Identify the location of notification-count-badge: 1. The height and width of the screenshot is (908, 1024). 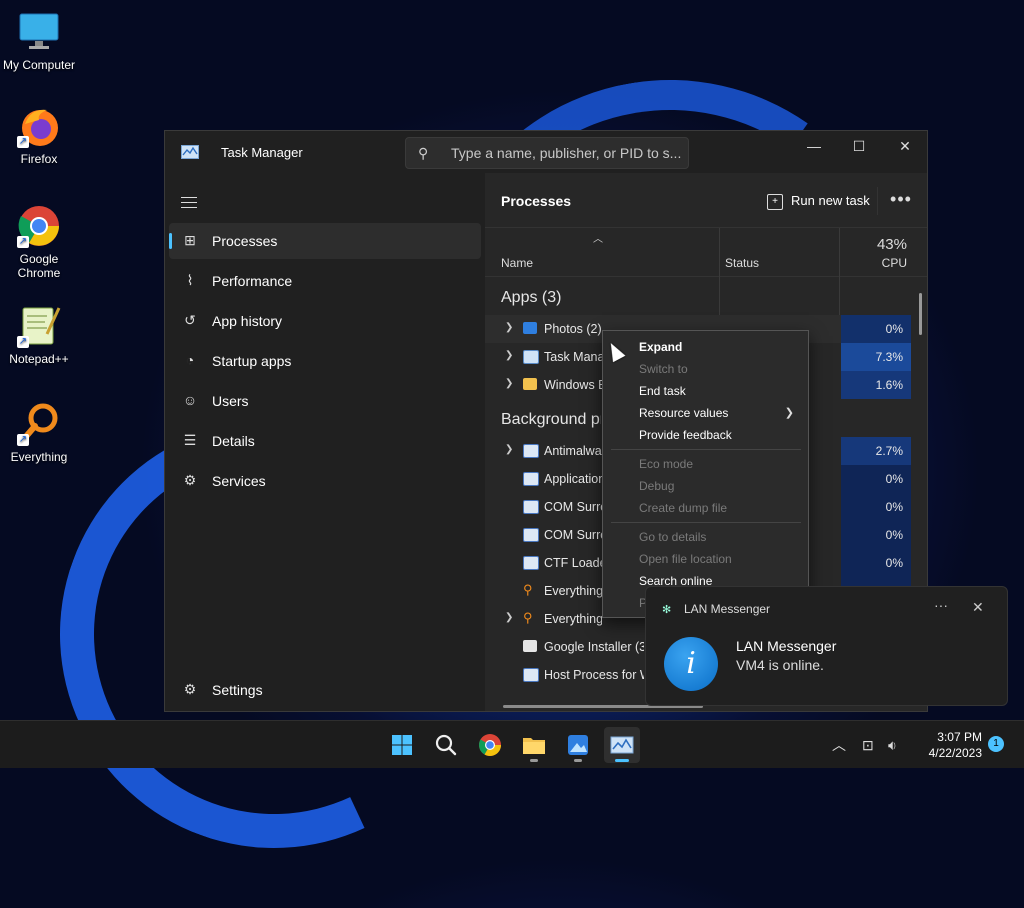
(996, 744).